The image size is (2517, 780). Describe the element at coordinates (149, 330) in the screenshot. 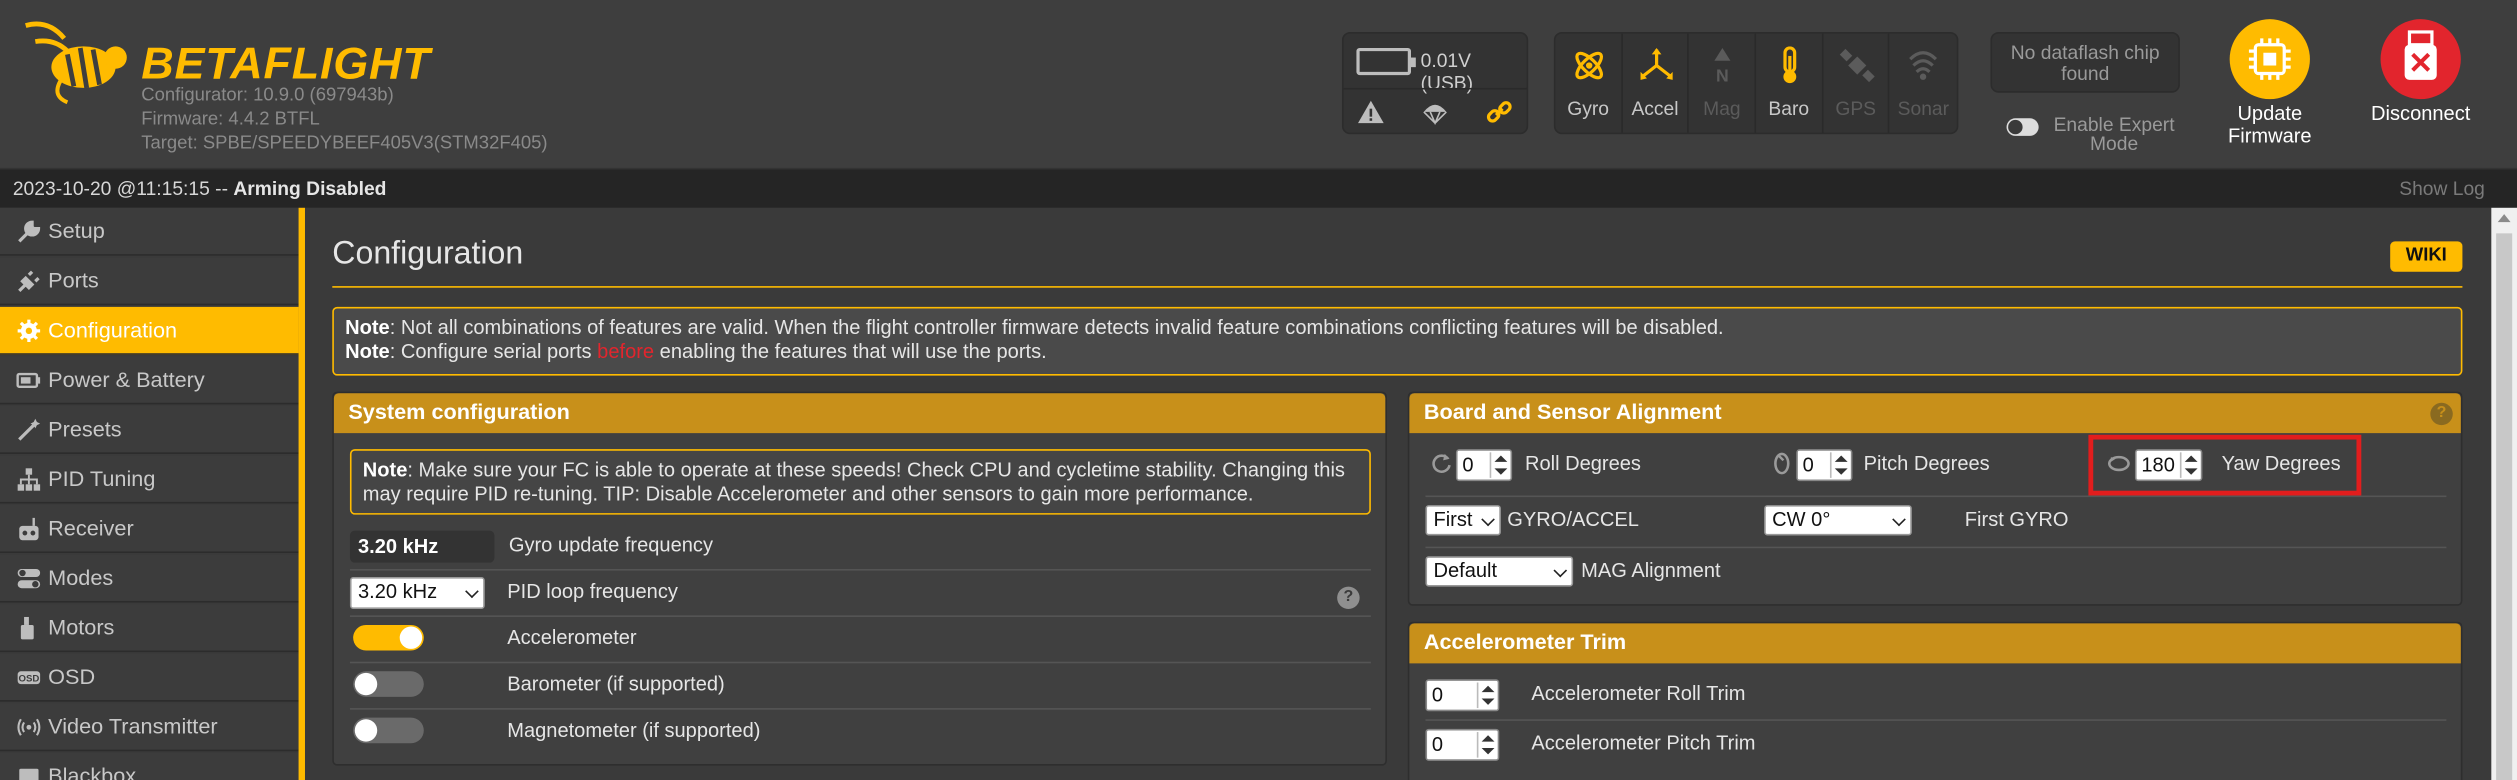

I see `sidebar-item-configuration: Configuration` at that location.